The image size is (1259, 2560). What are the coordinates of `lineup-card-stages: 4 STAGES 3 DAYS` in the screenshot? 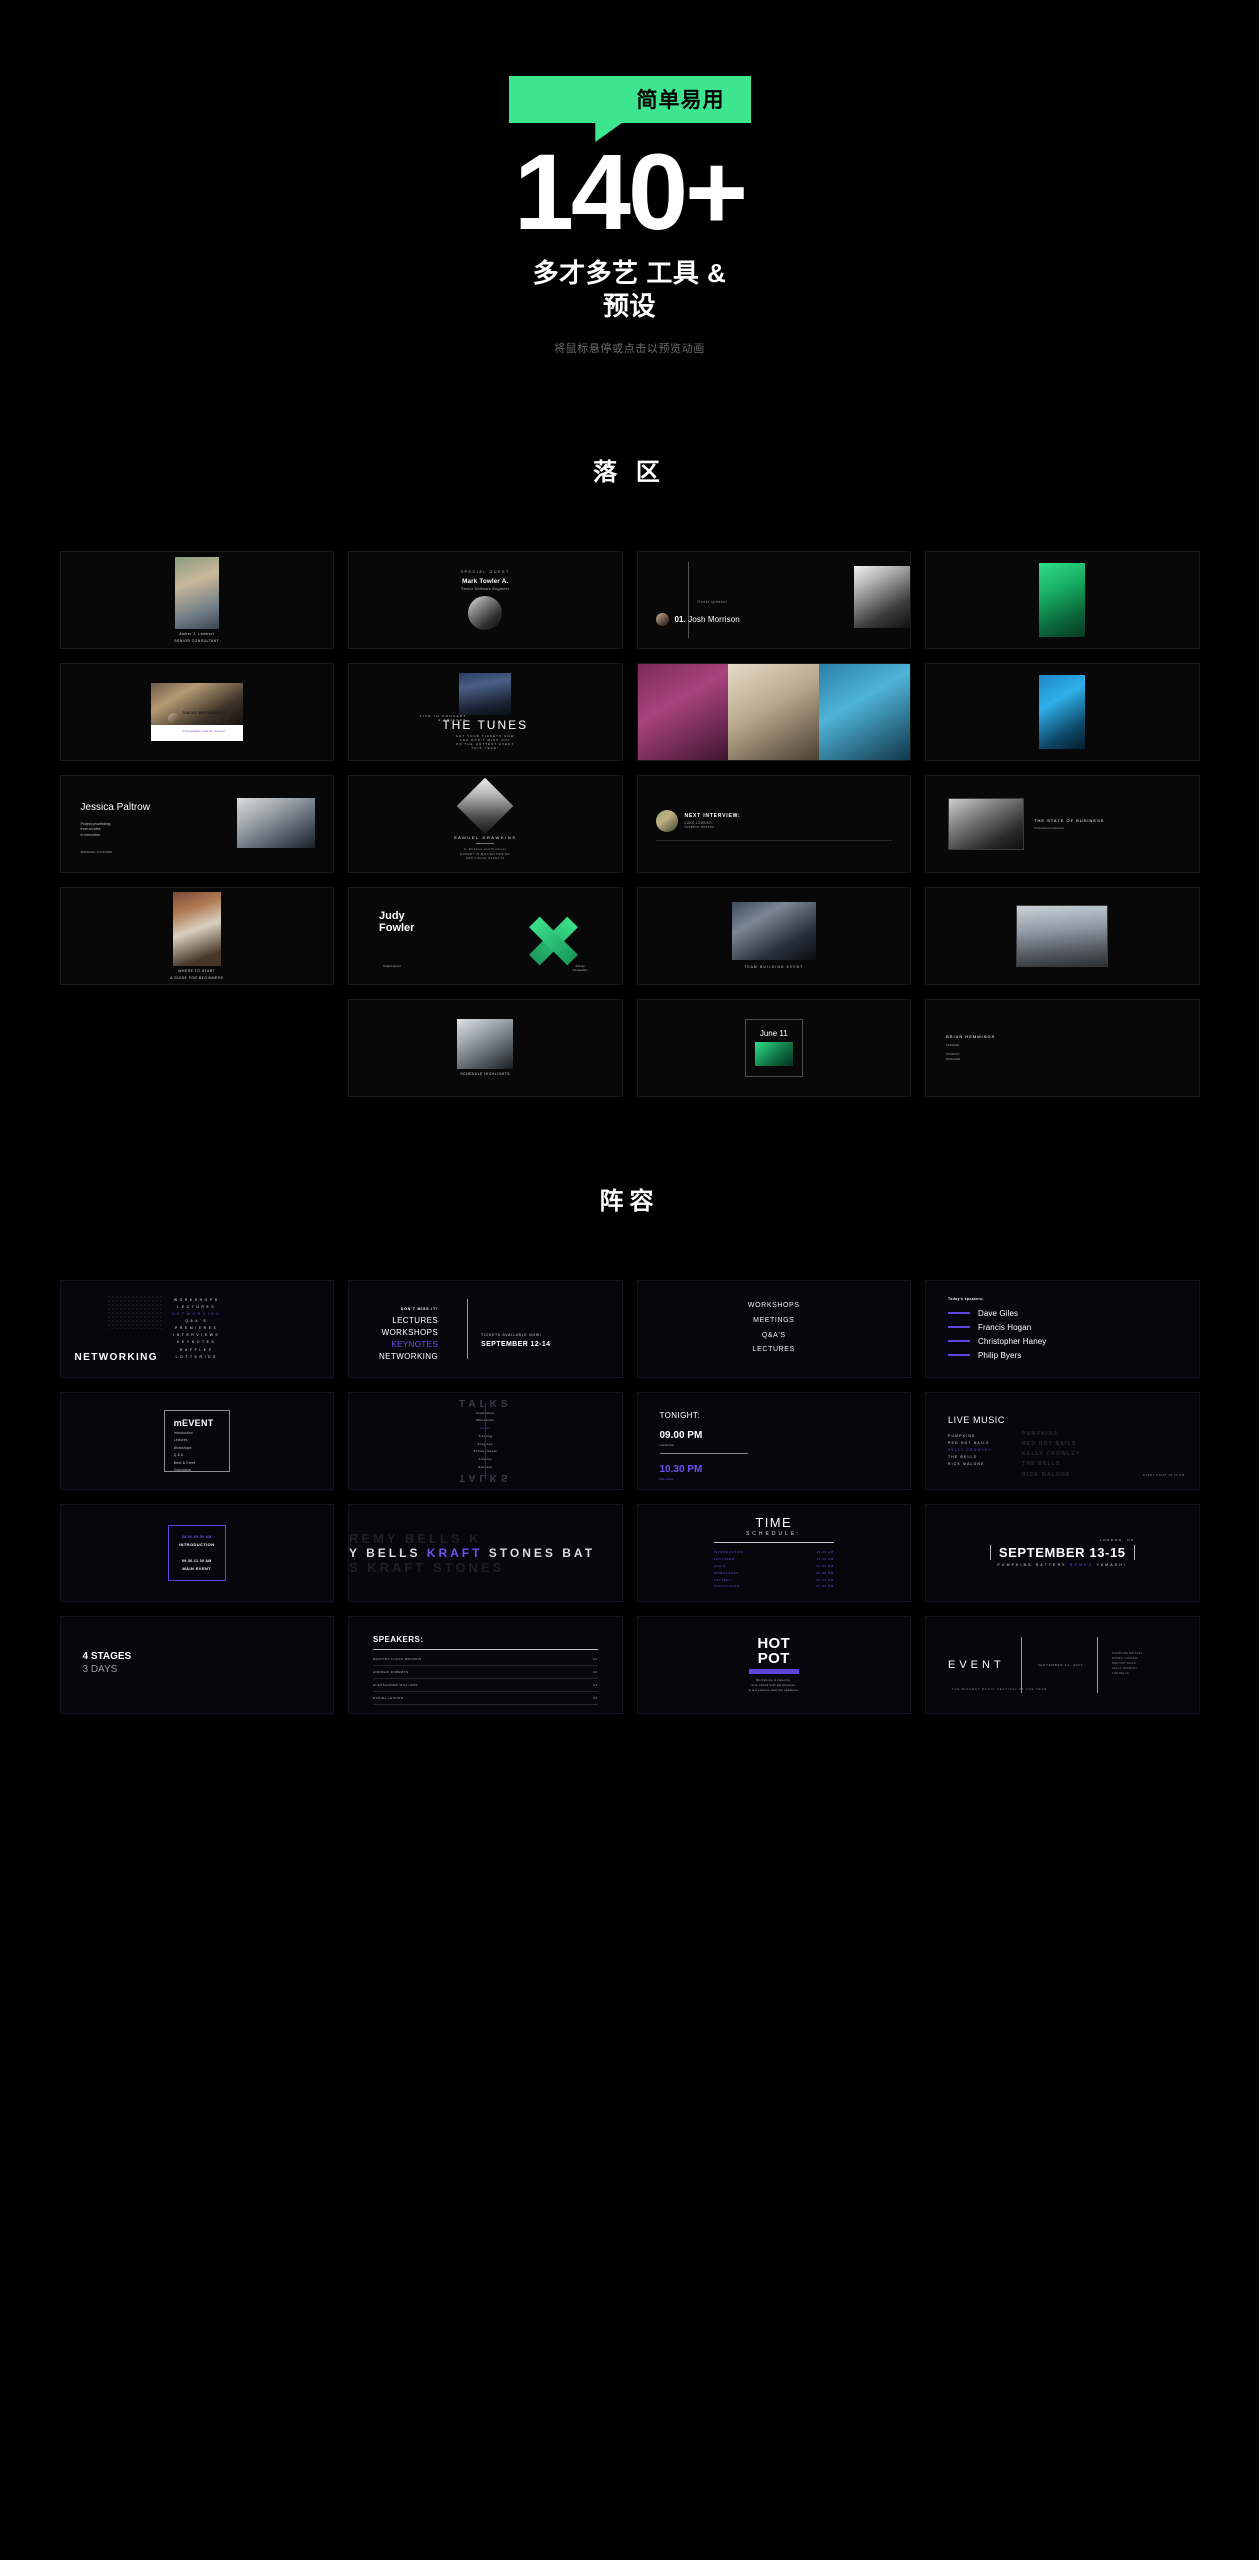 It's located at (196, 1664).